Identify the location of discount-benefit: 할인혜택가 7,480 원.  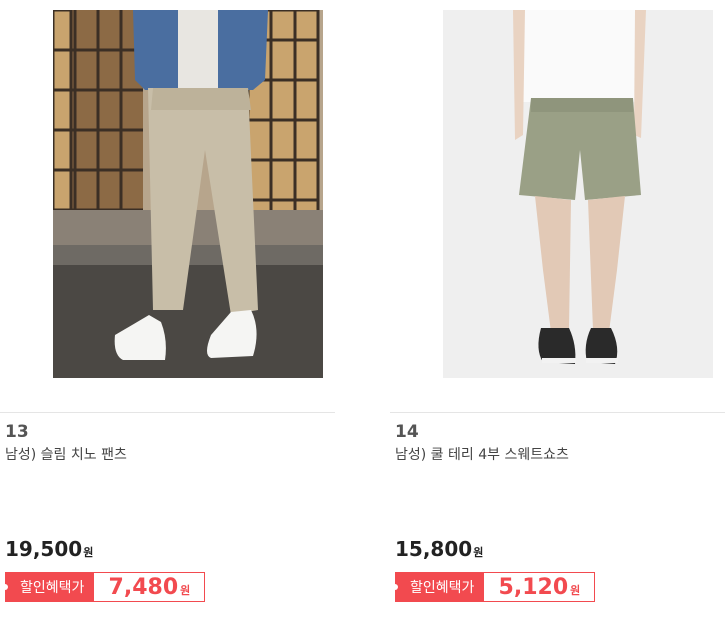
(104, 587).